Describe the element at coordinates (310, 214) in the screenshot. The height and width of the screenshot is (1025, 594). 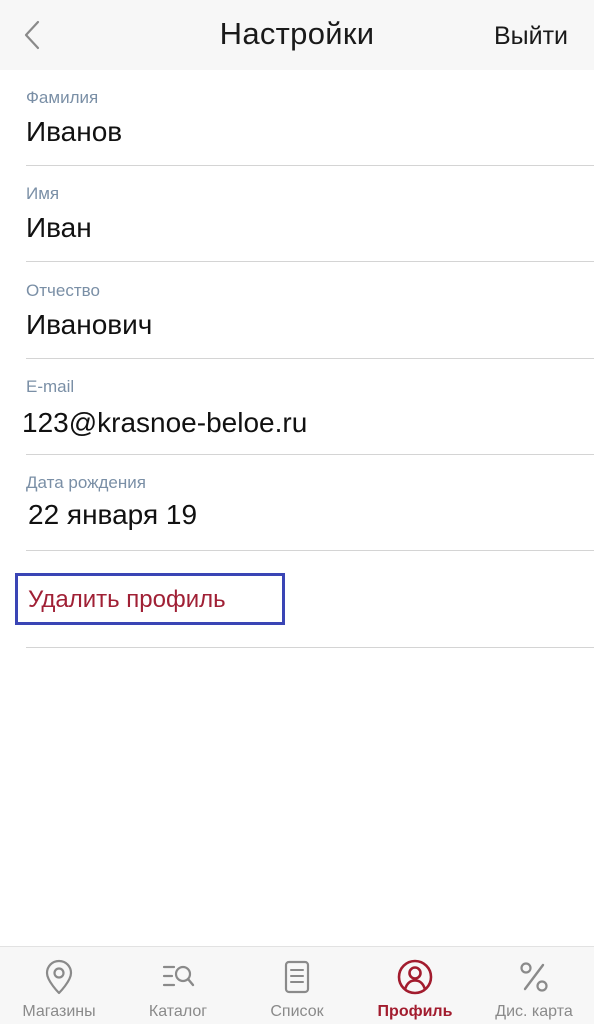
I see `first-name-field: Имя Иван` at that location.